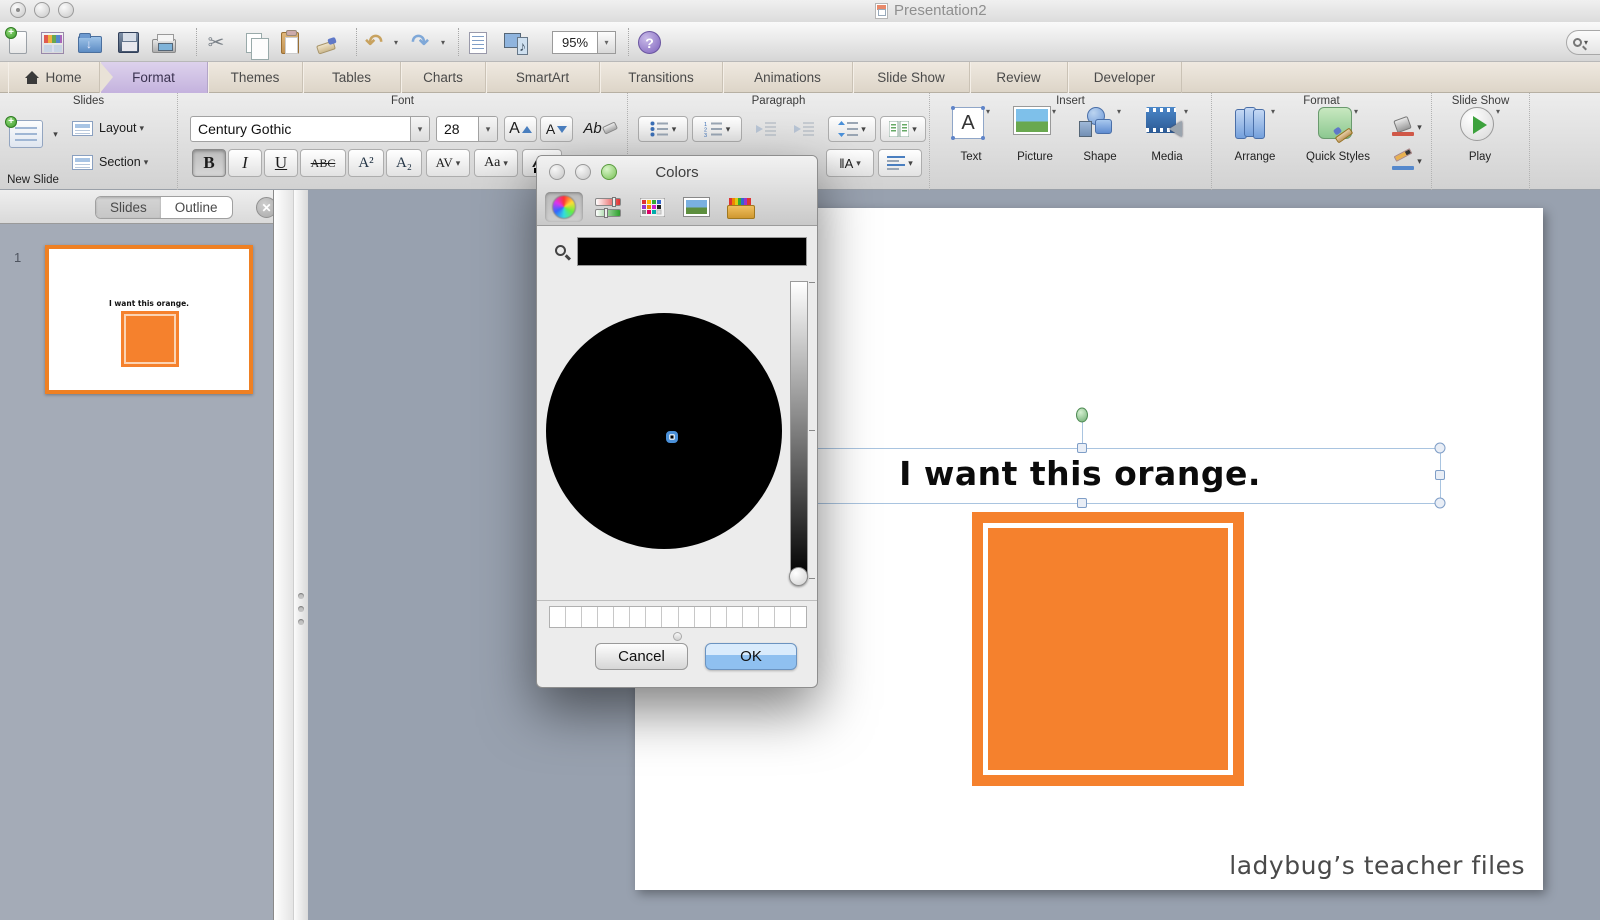  What do you see at coordinates (641, 656) in the screenshot?
I see `cancel-button: Cancel` at bounding box center [641, 656].